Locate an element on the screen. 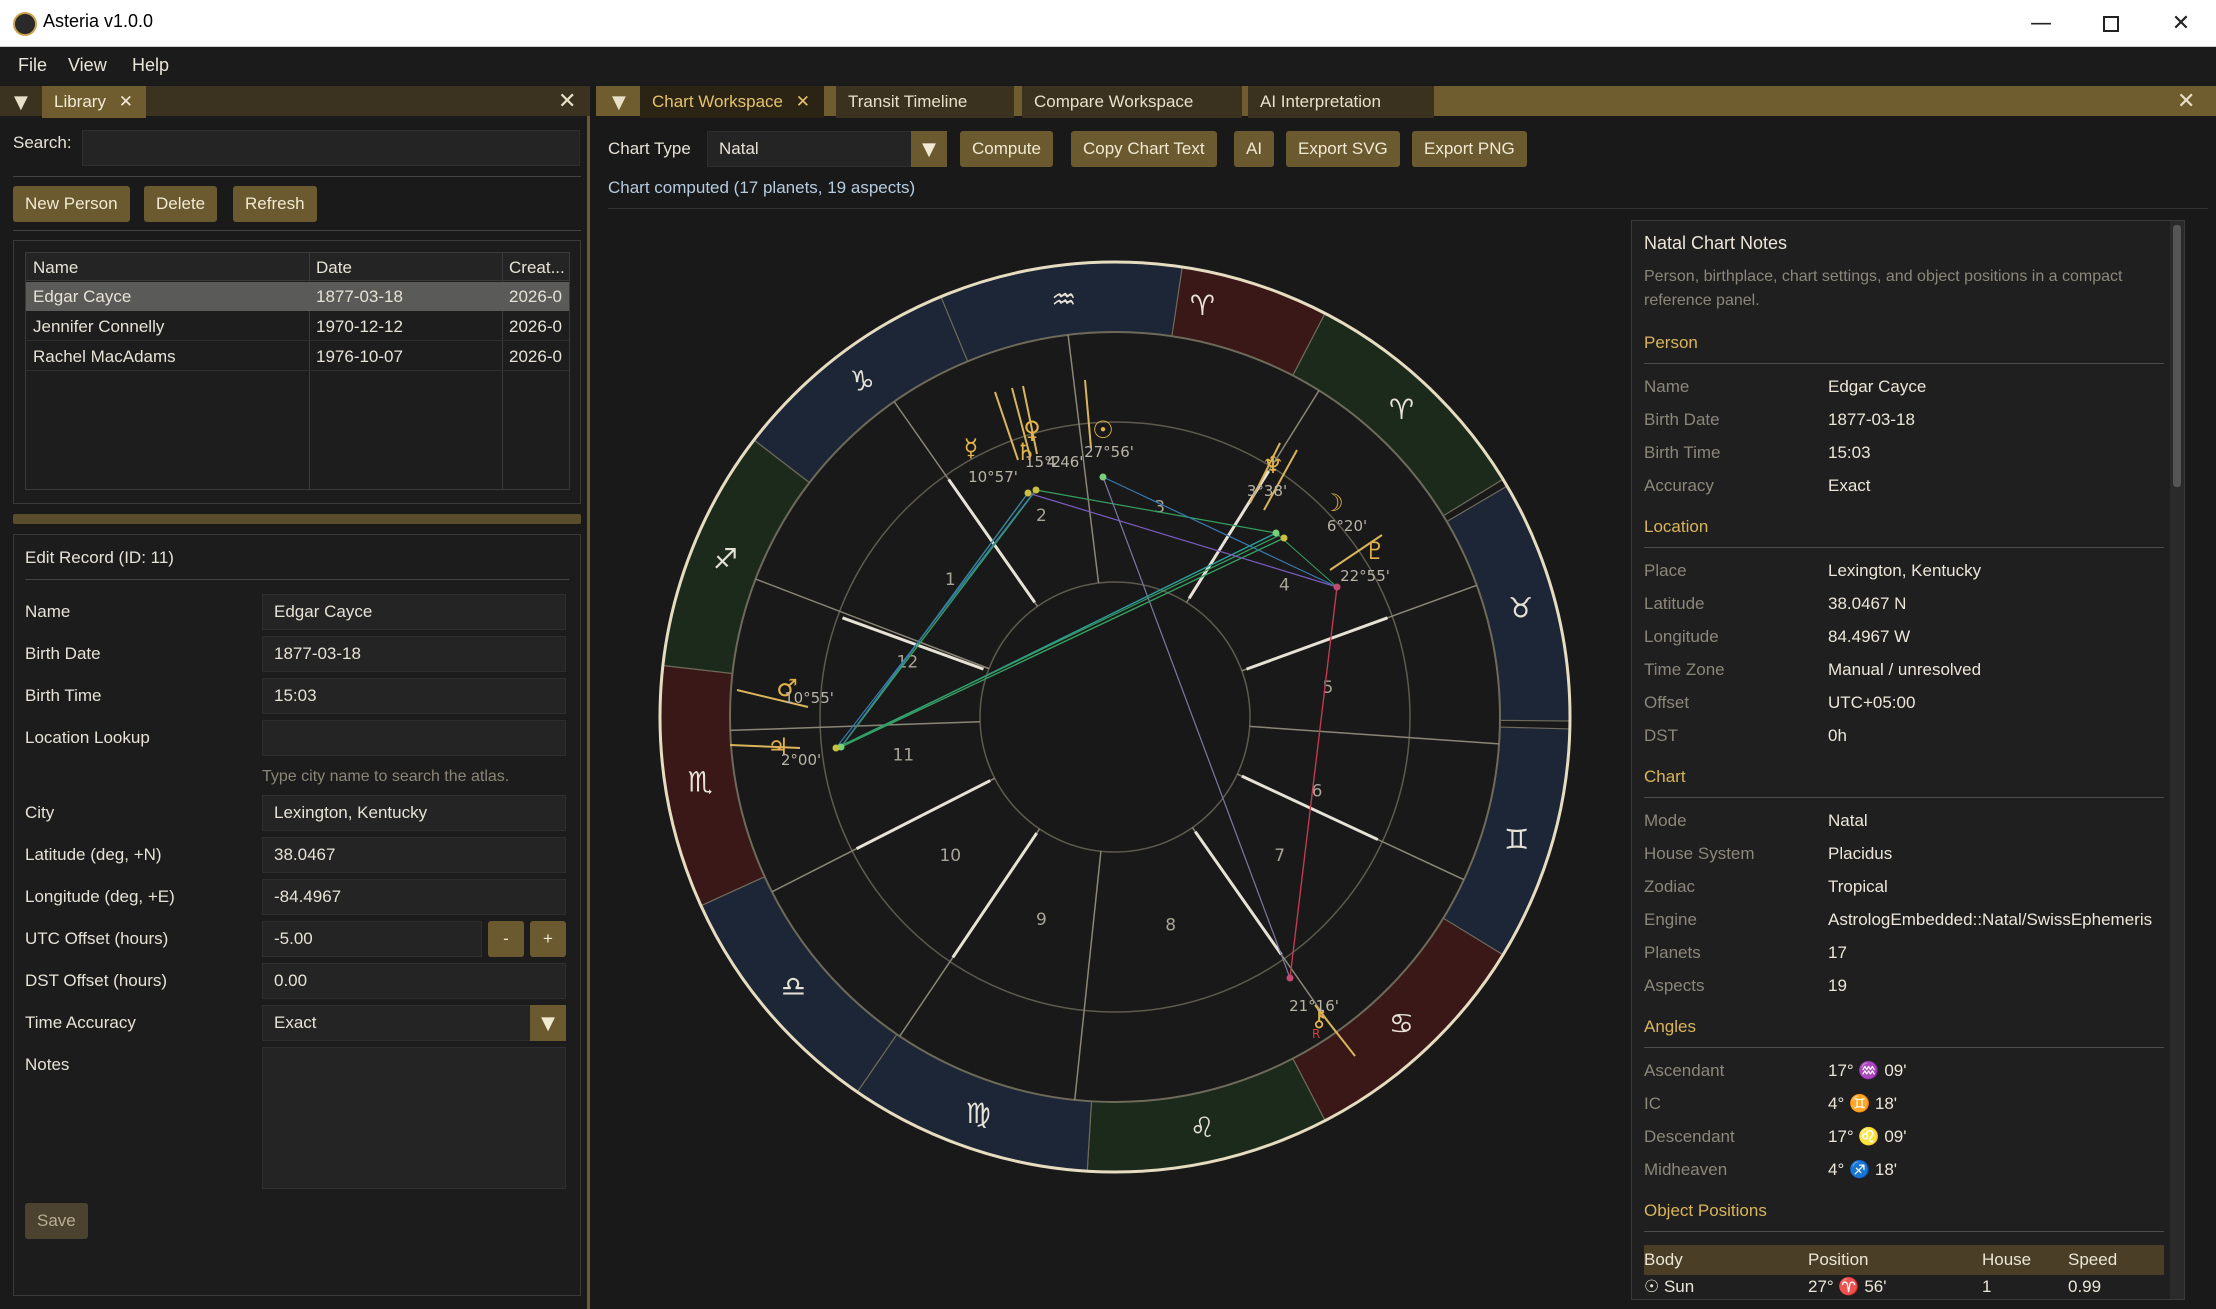  save-button: Save is located at coordinates (56, 1221).